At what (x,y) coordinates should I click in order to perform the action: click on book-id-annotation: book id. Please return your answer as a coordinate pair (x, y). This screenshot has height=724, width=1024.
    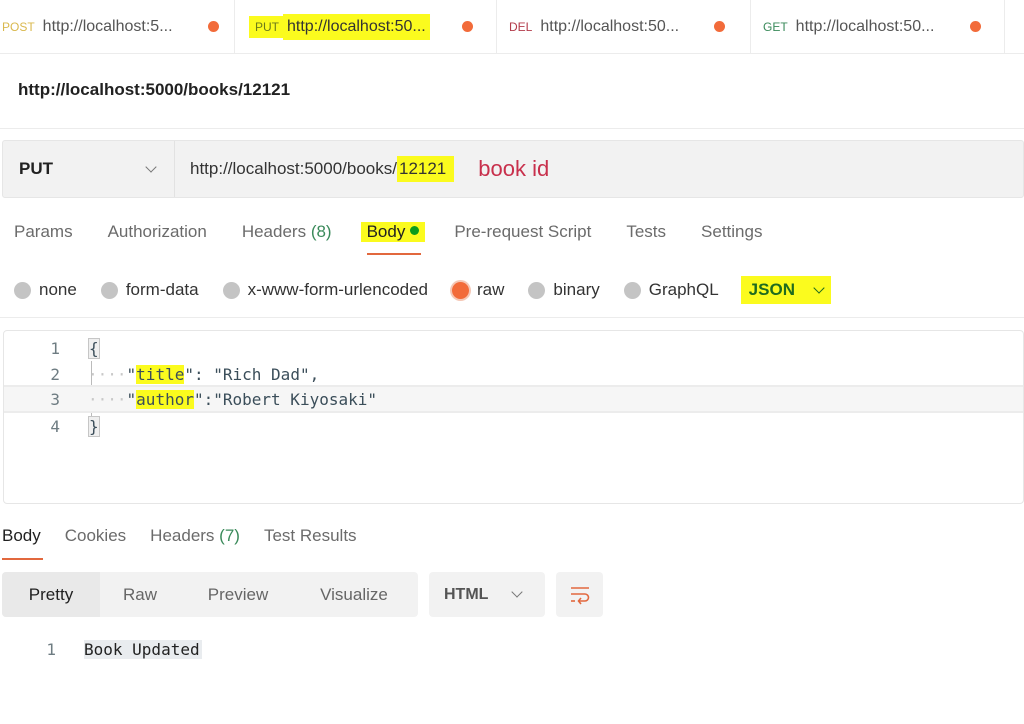
    Looking at the image, I should click on (514, 168).